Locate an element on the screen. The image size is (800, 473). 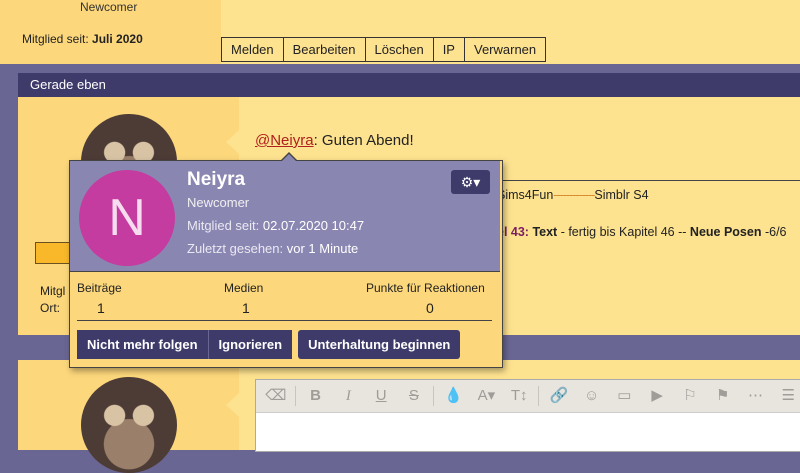
unfollow-button: Nicht mehr folgen is located at coordinates (142, 344).